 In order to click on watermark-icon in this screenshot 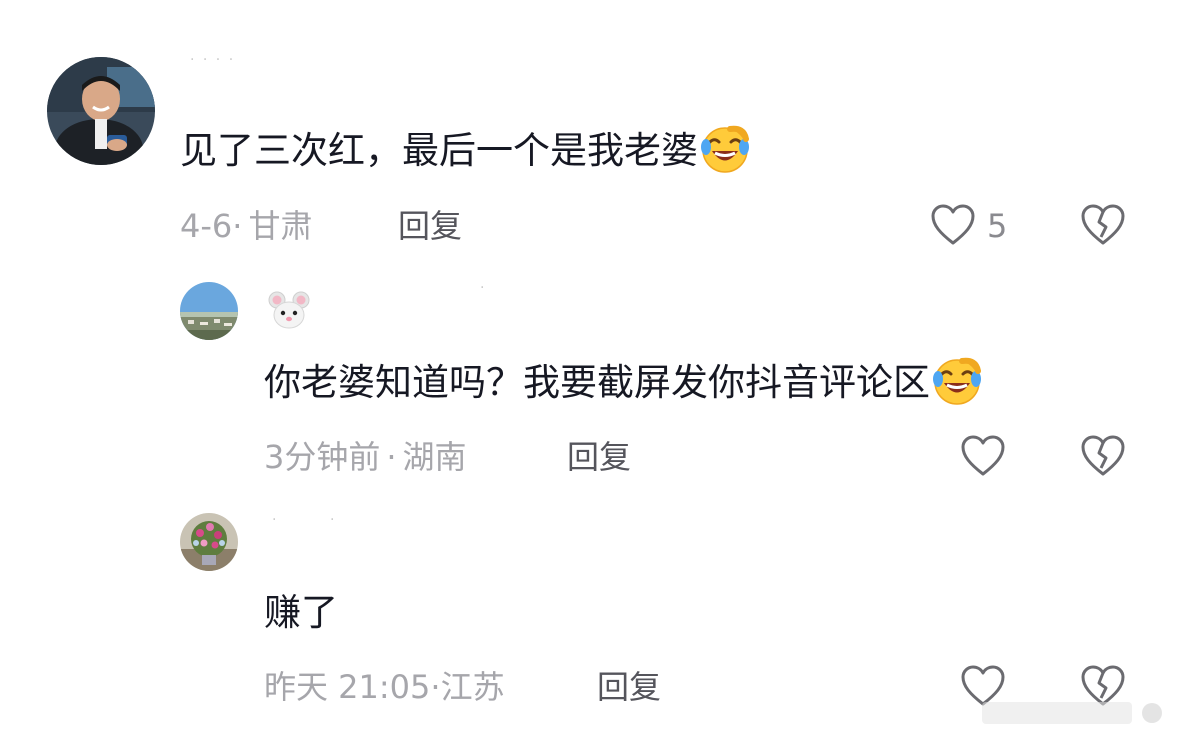, I will do `click(1072, 713)`.